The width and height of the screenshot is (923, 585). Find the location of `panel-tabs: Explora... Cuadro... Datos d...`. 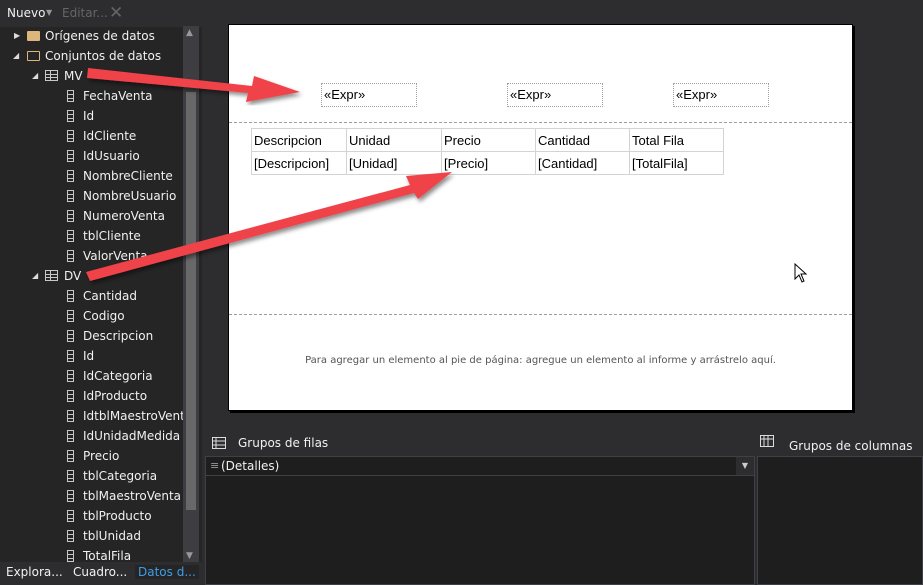

panel-tabs: Explora... Cuadro... Datos d... is located at coordinates (101, 573).